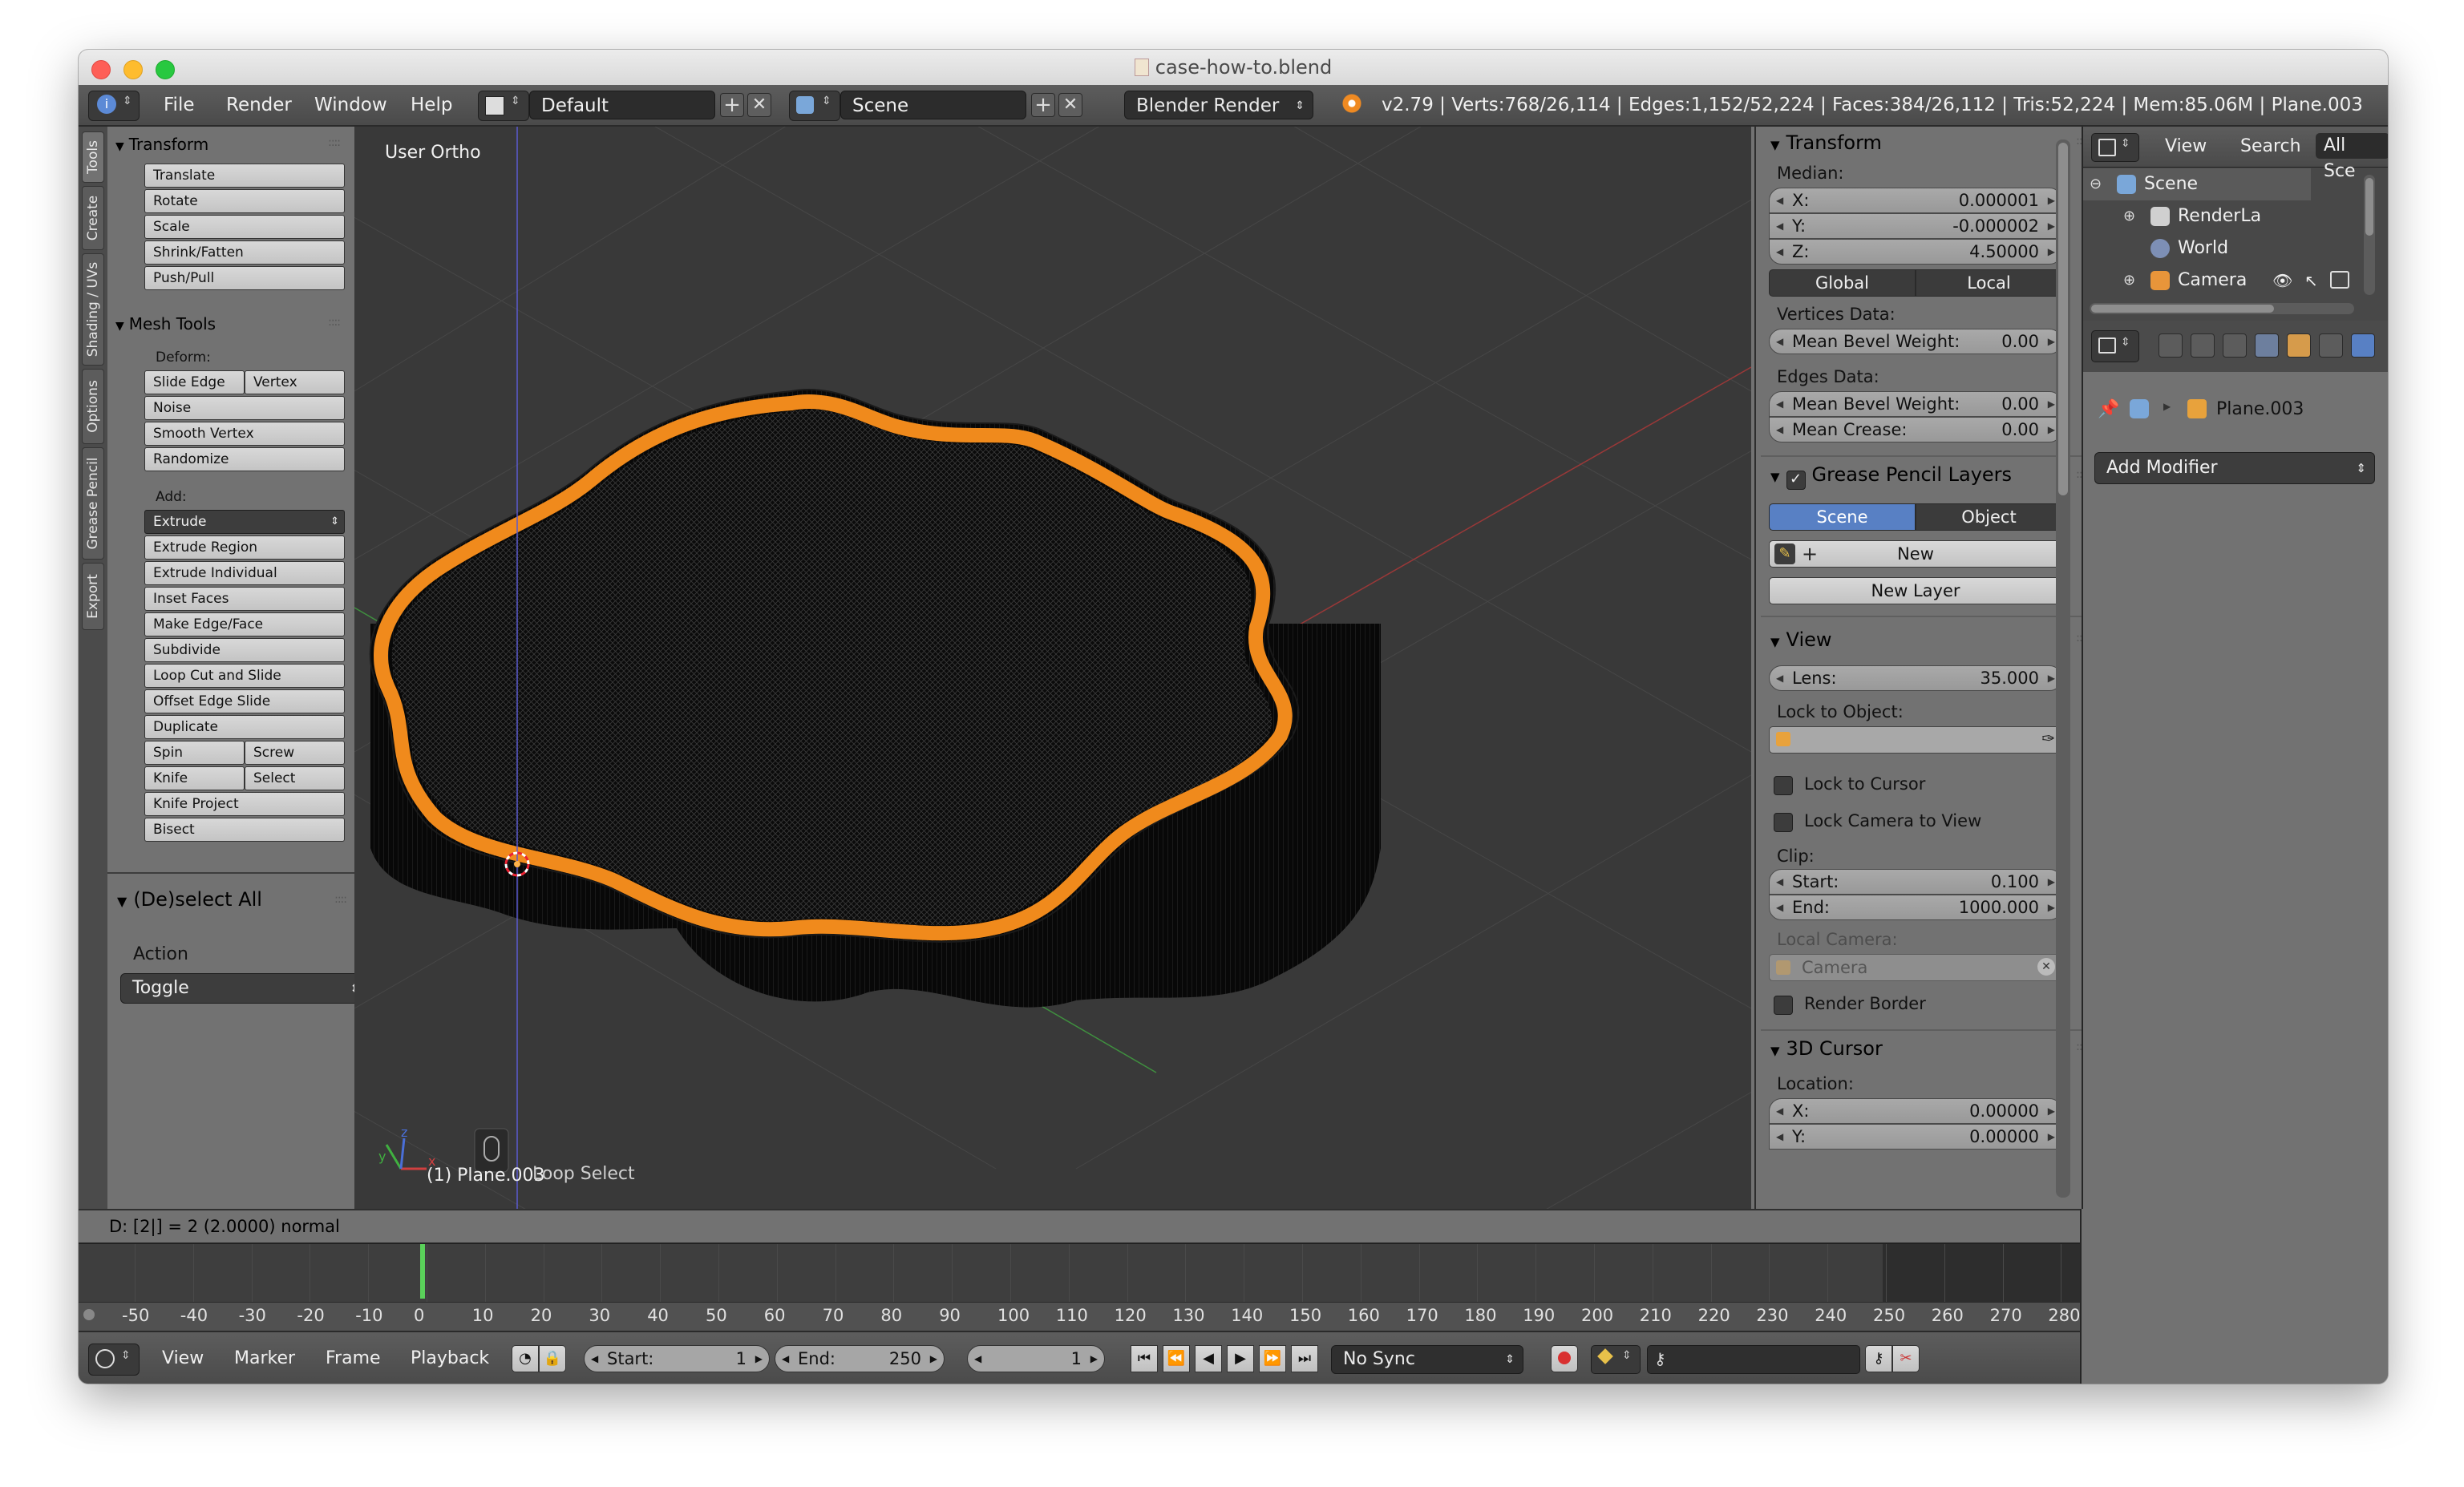 The image size is (2464, 1487). Describe the element at coordinates (1915, 967) in the screenshot. I see `local-camera-field: Camera ✕` at that location.